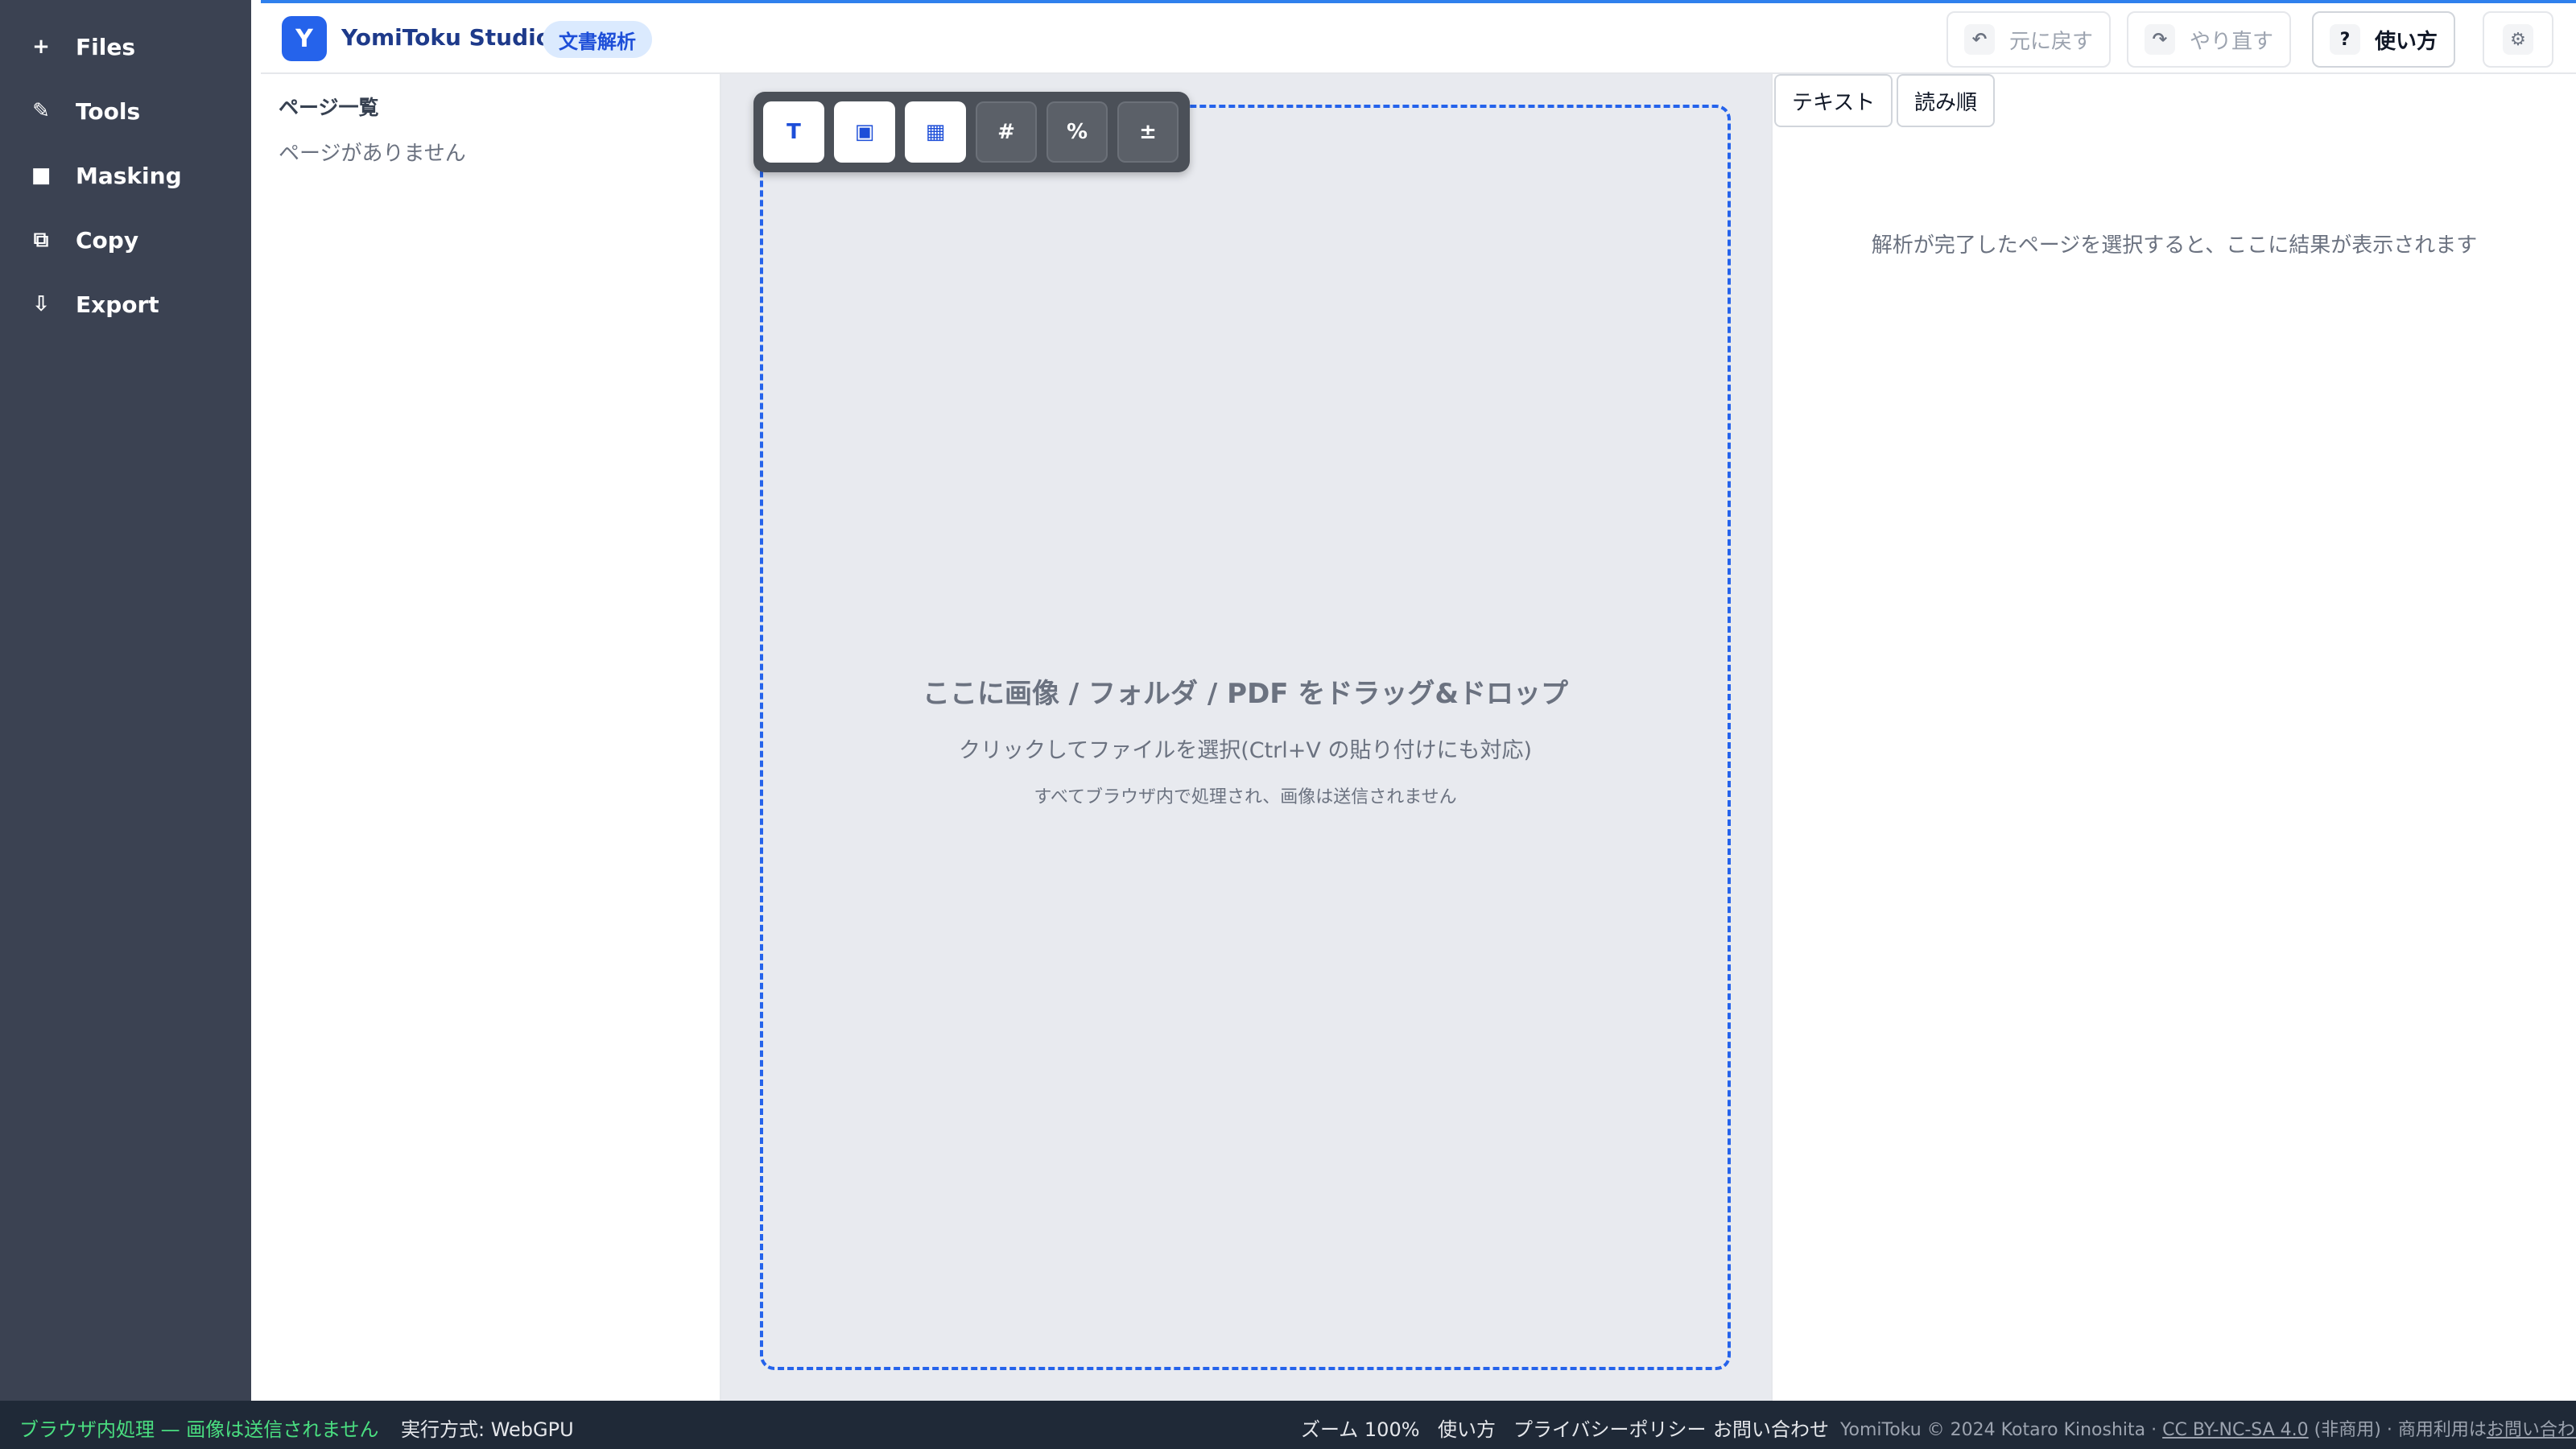 The width and height of the screenshot is (2576, 1449). I want to click on sidebar-item-label: Masking, so click(129, 175).